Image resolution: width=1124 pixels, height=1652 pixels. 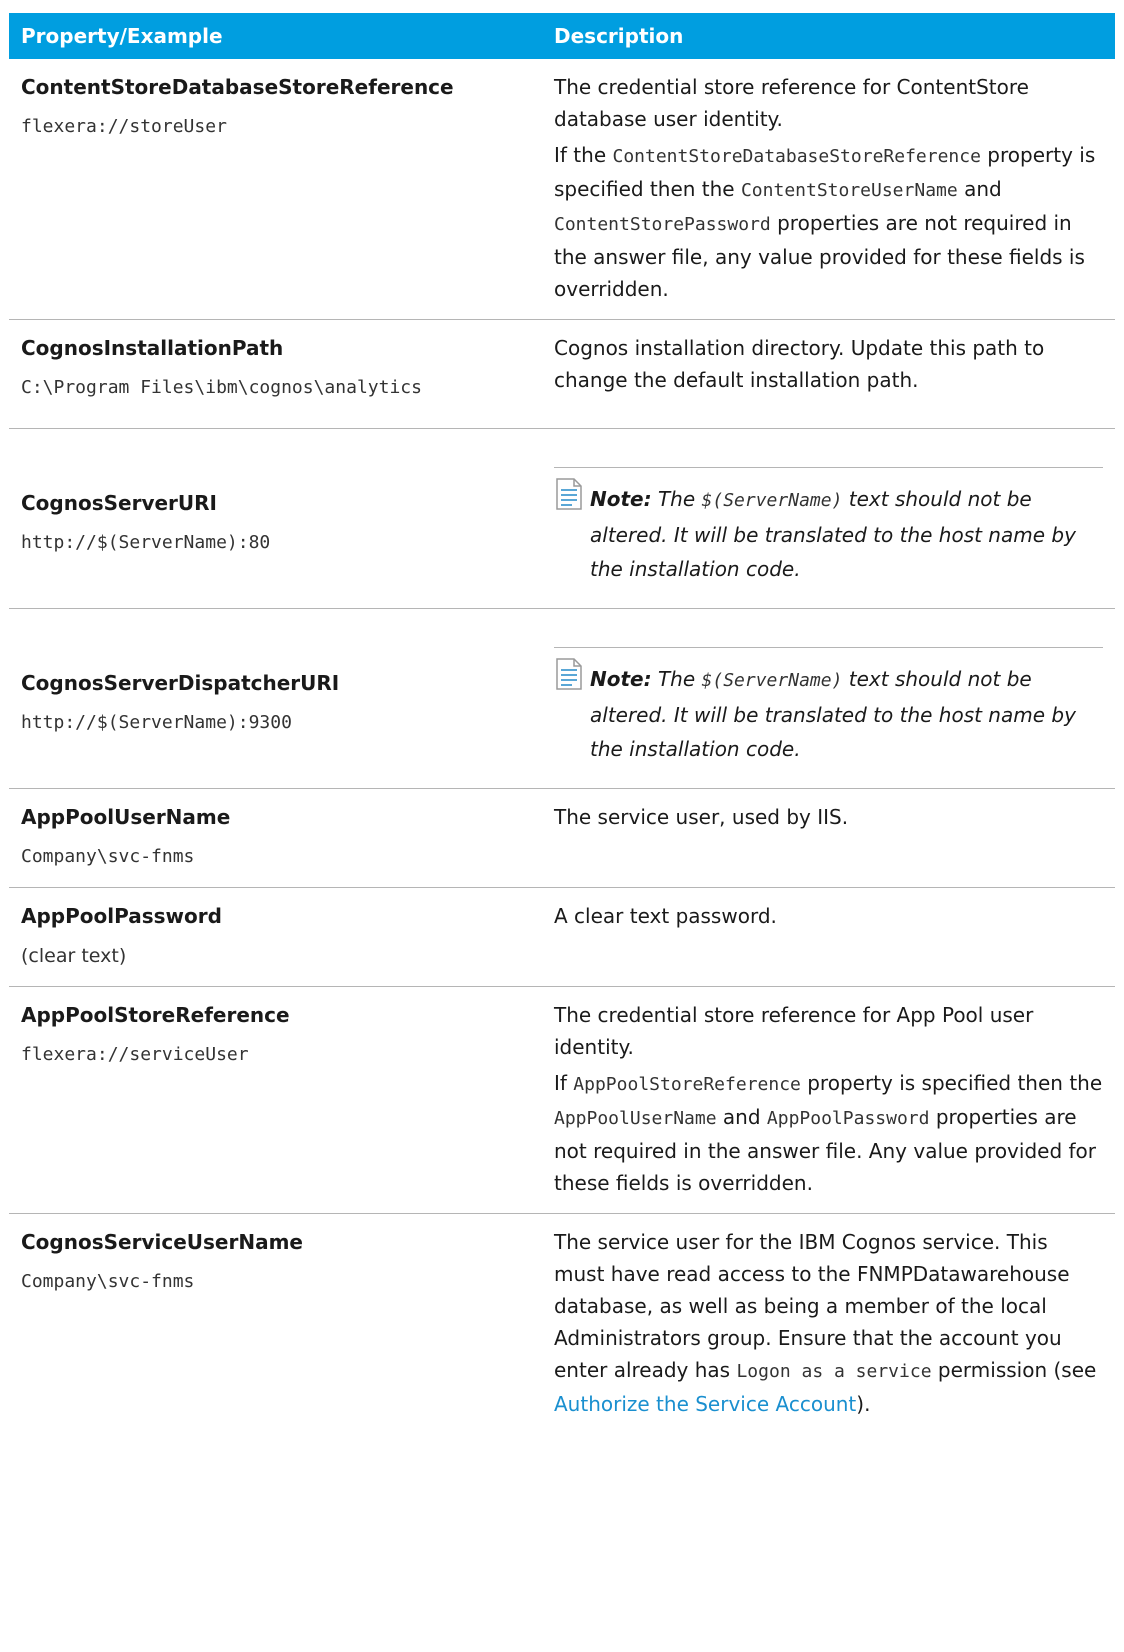 I want to click on code-fragment: ContentStoreDatabaseStoreReference, so click(x=796, y=156).